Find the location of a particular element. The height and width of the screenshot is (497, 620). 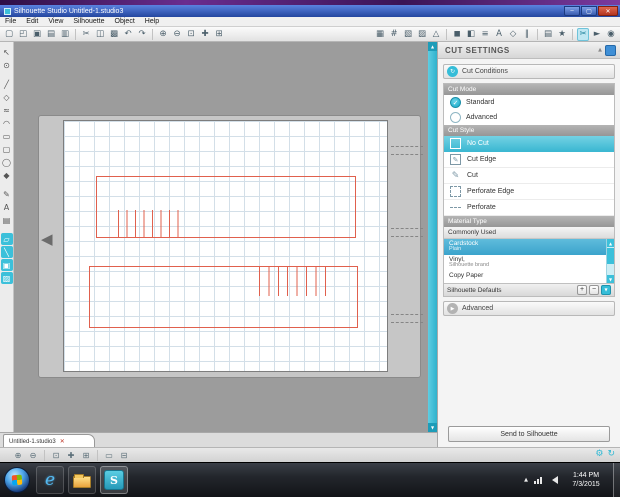

send-to-silhouette-icon: ► is located at coordinates (597, 34).